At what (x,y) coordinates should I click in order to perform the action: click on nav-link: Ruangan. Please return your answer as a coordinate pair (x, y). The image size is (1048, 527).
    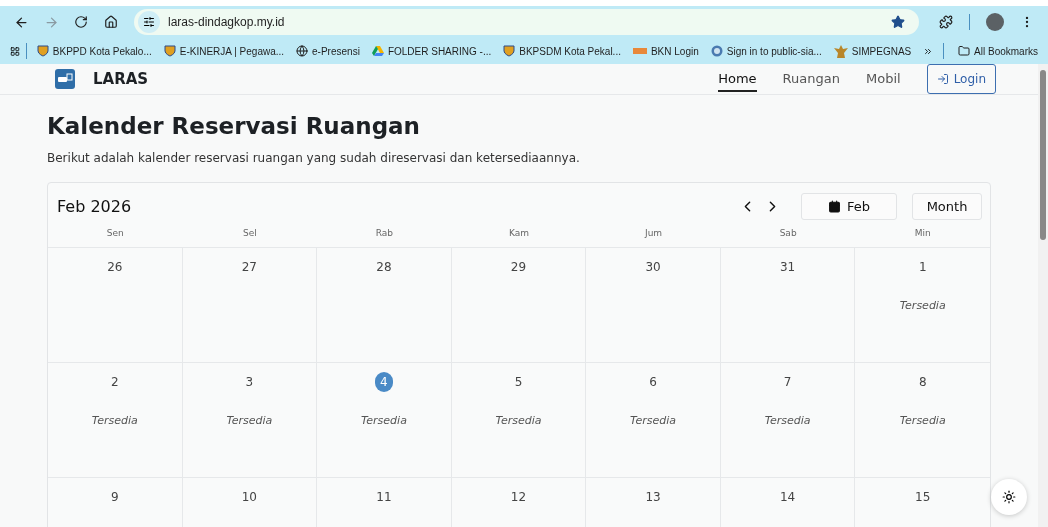
    Looking at the image, I should click on (811, 79).